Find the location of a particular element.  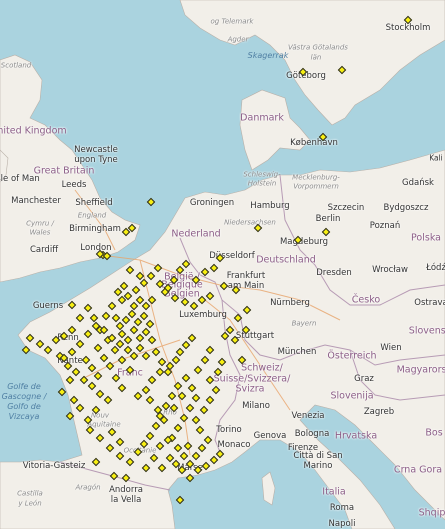

map-label-newcastle: Newcastle is located at coordinates (96, 149).